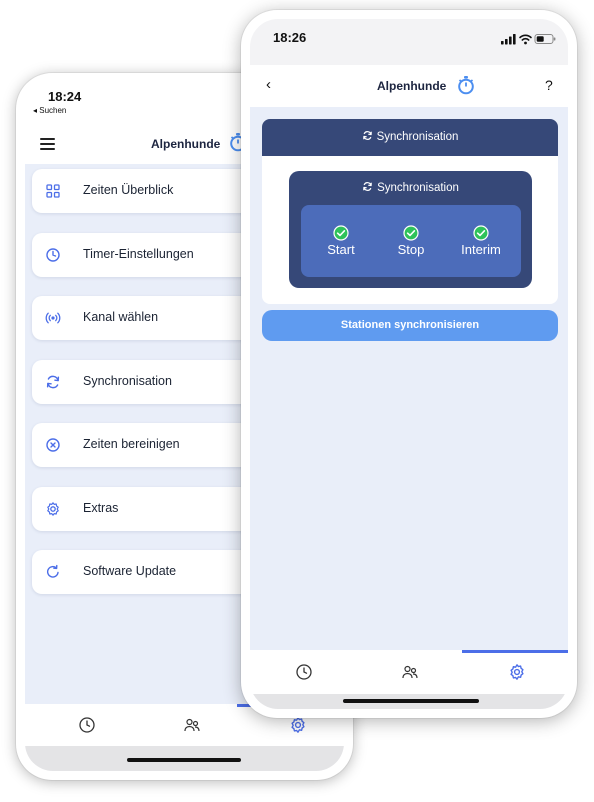 The width and height of the screenshot is (594, 802). What do you see at coordinates (409, 42) in the screenshot?
I see `status-bar: 18:26` at bounding box center [409, 42].